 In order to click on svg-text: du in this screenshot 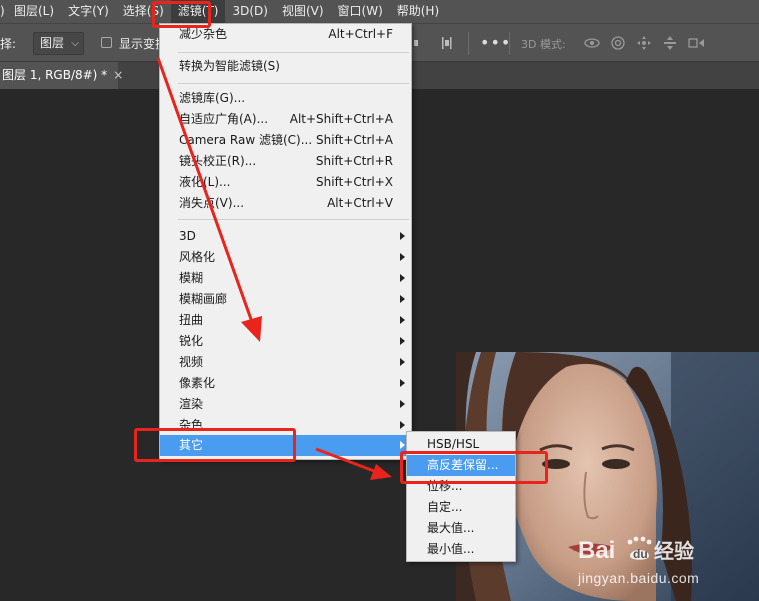, I will do `click(640, 554)`.